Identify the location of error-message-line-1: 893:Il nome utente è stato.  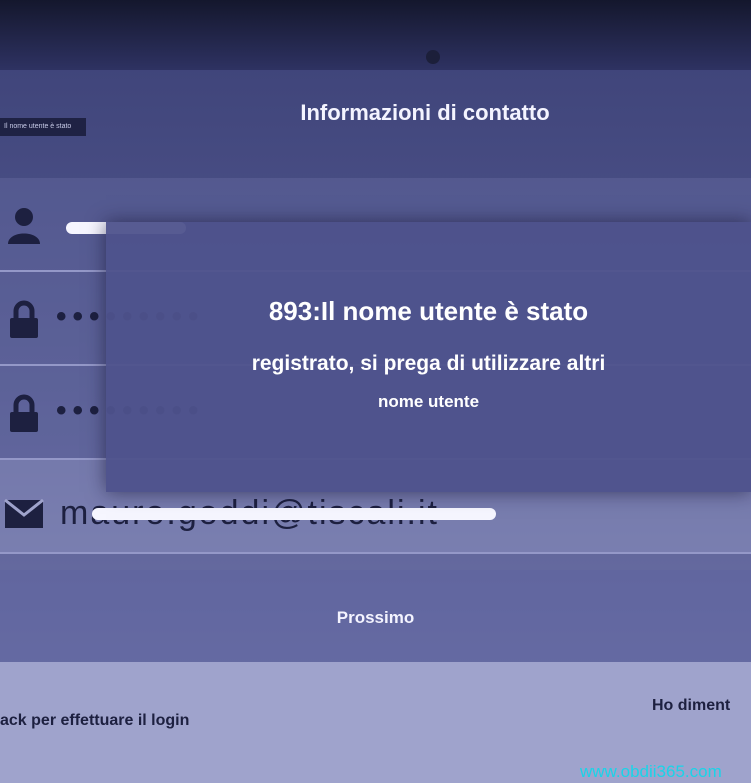
(428, 311).